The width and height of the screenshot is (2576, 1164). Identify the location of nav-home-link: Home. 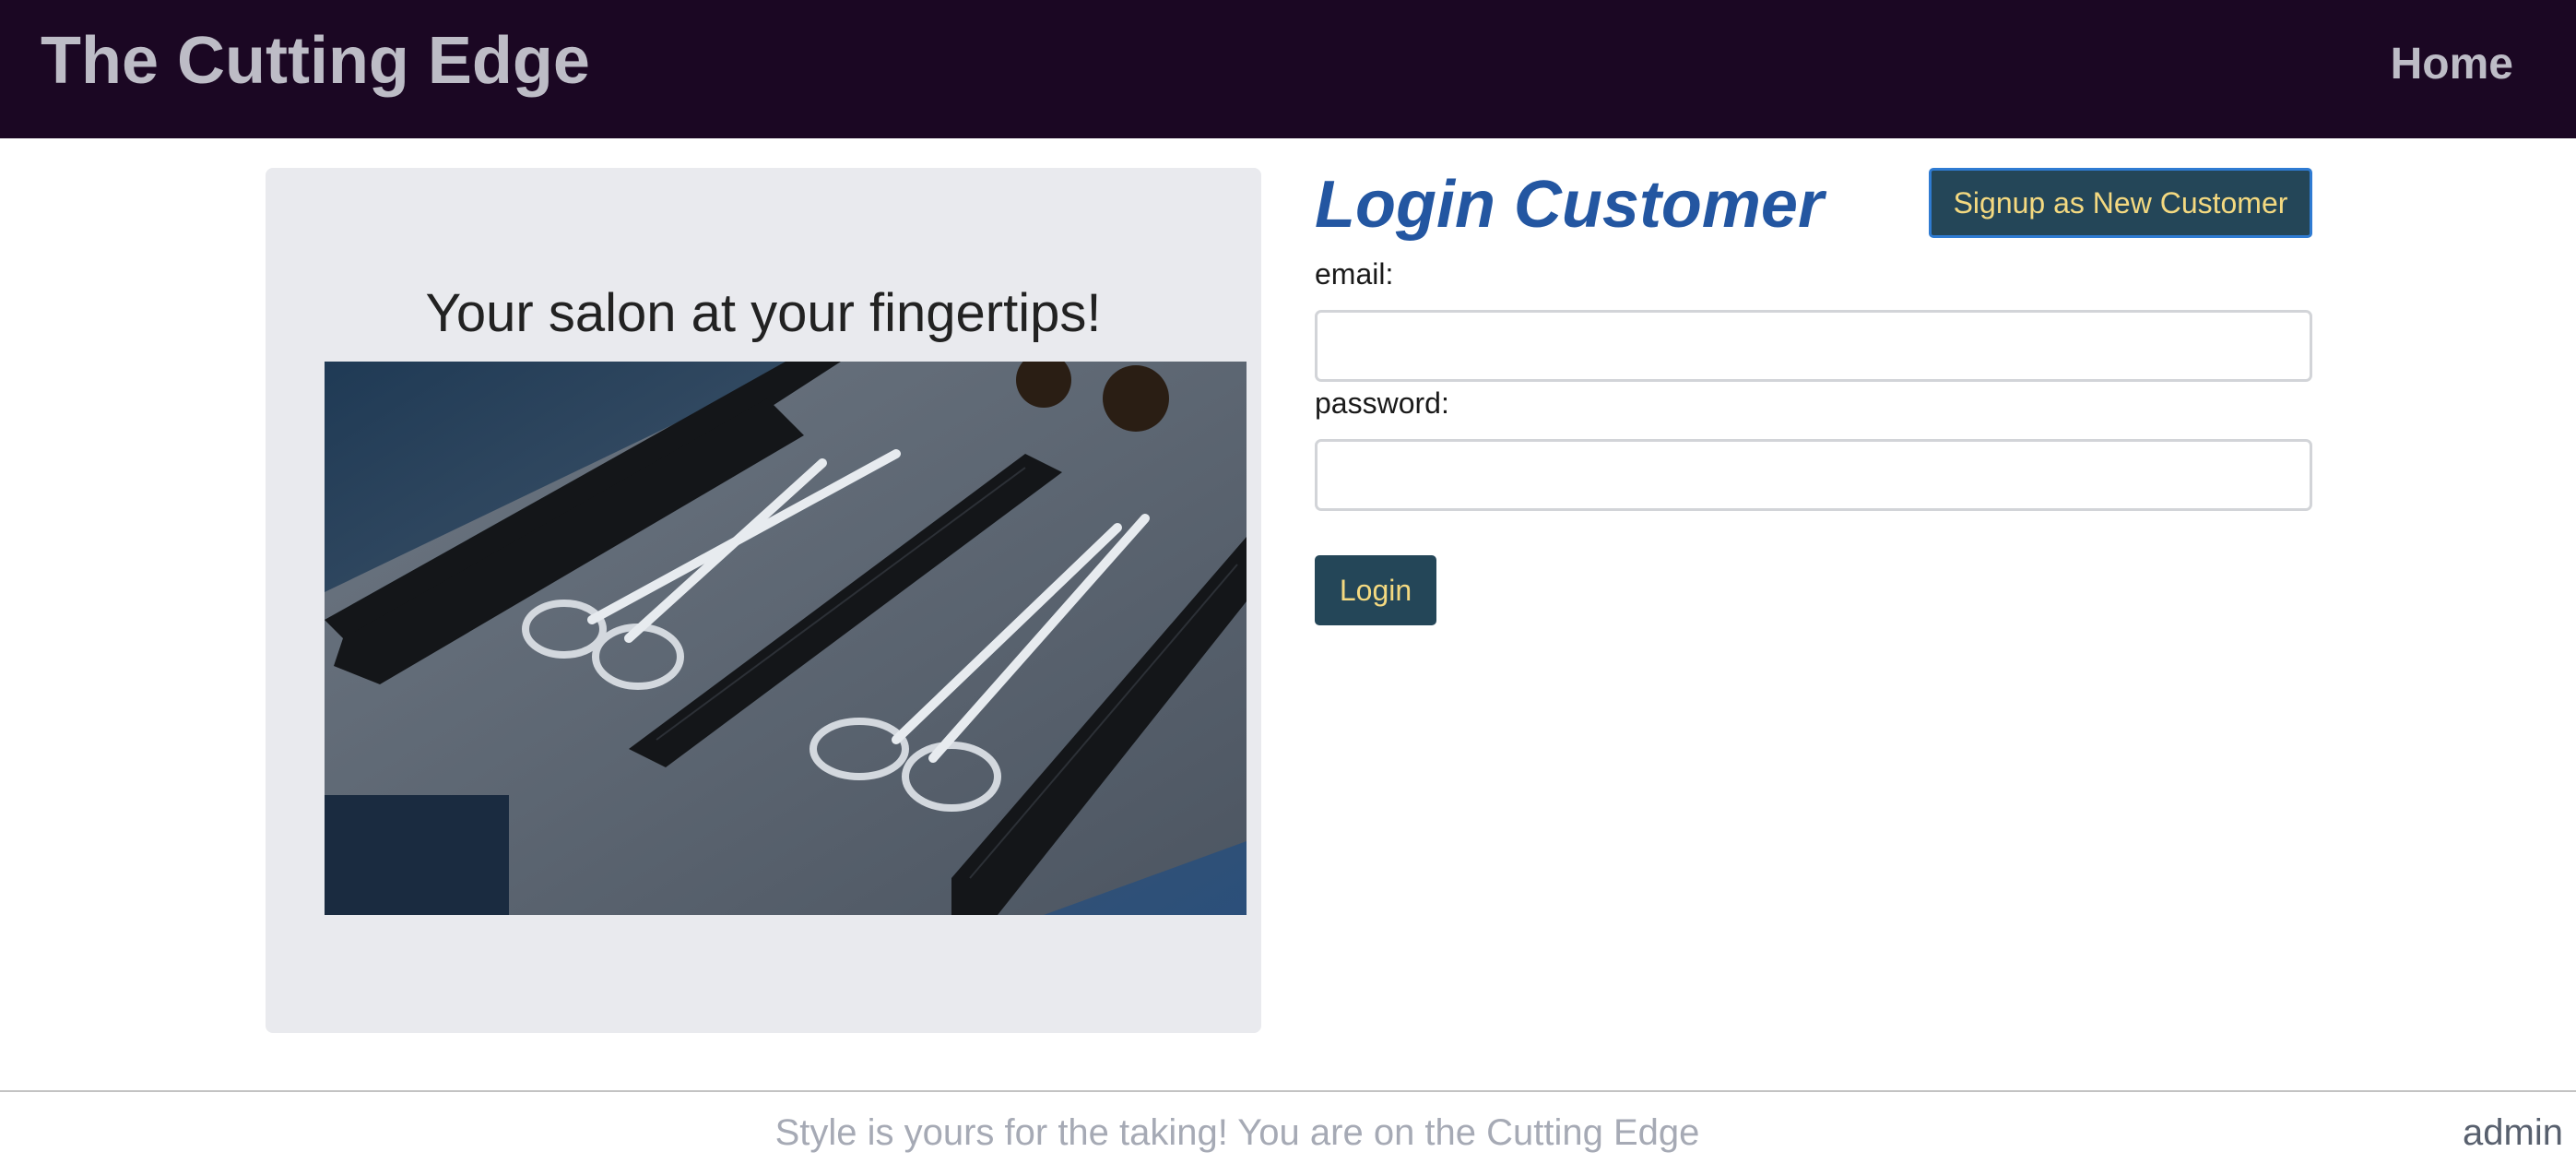
(2452, 64).